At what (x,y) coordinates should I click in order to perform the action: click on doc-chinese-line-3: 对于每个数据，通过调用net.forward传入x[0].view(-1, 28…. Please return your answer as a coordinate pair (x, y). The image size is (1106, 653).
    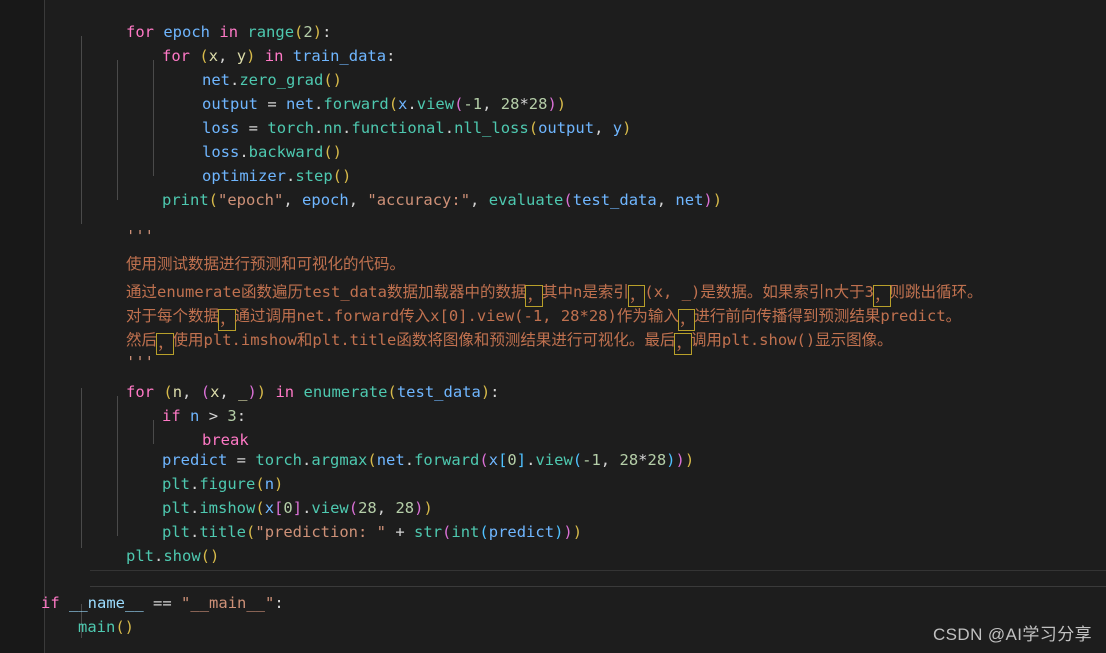
    Looking at the image, I should click on (544, 317).